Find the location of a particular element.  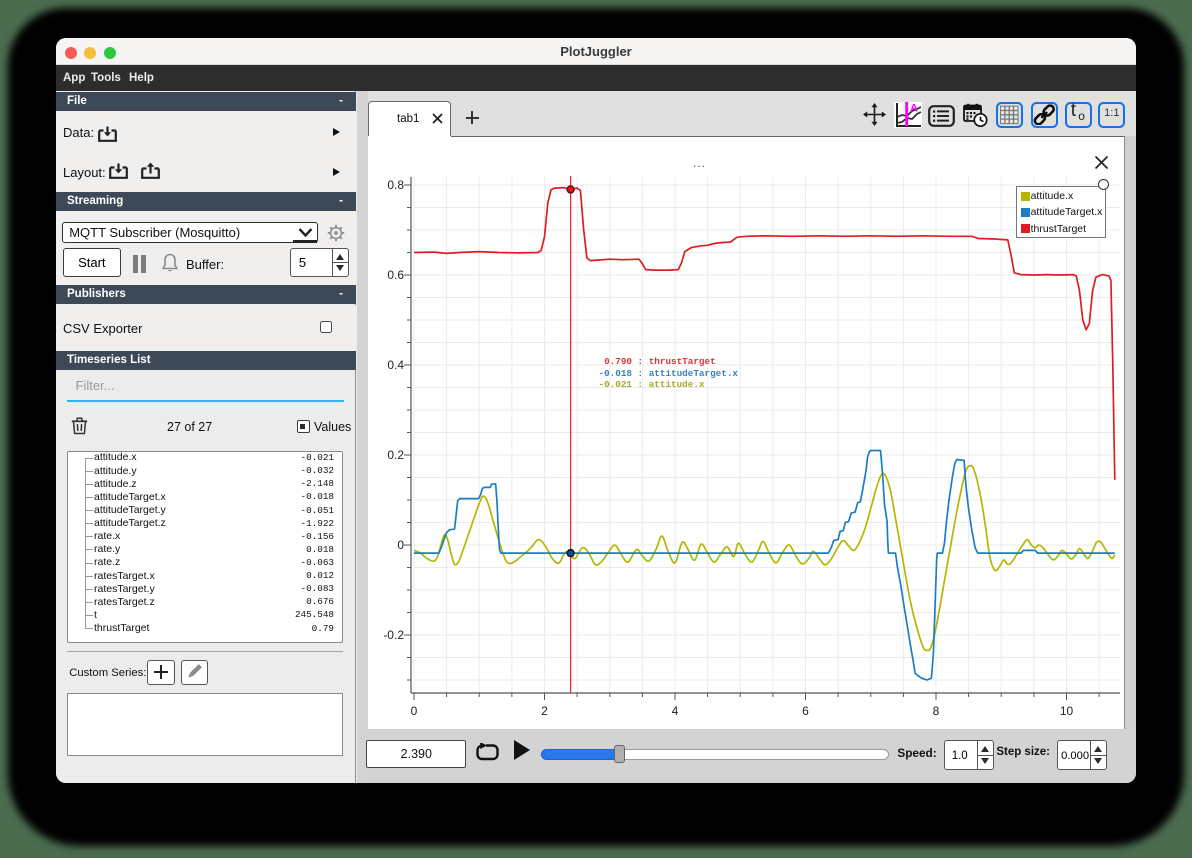

svg-text: A is located at coordinates (914, 109).